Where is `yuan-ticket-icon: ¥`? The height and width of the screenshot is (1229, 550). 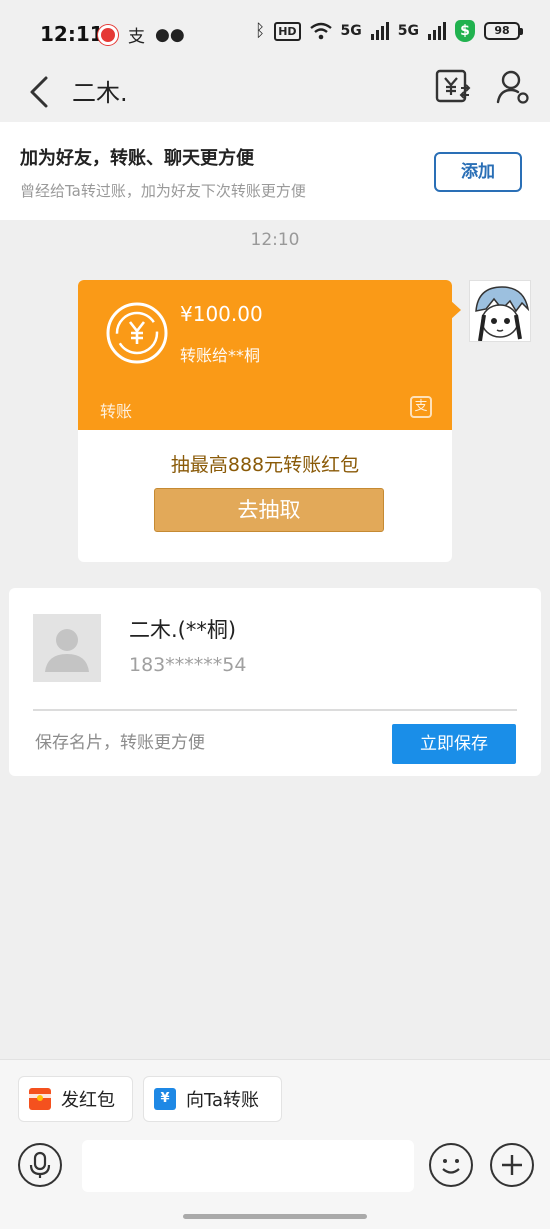
yuan-ticket-icon: ¥ is located at coordinates (165, 1099).